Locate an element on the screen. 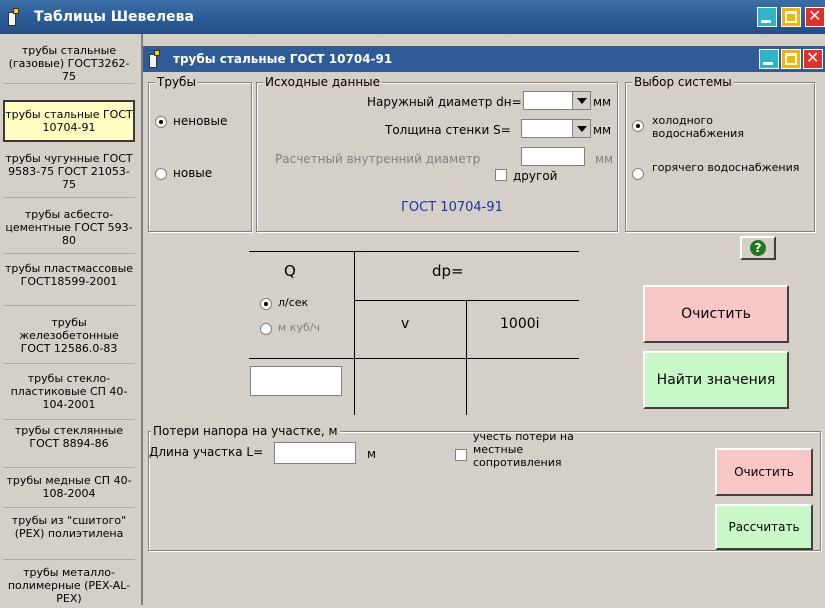 The width and height of the screenshot is (825, 608). sidebar-item-steel-10704: трубы стальные ГОСТ 10704-91 is located at coordinates (69, 121).